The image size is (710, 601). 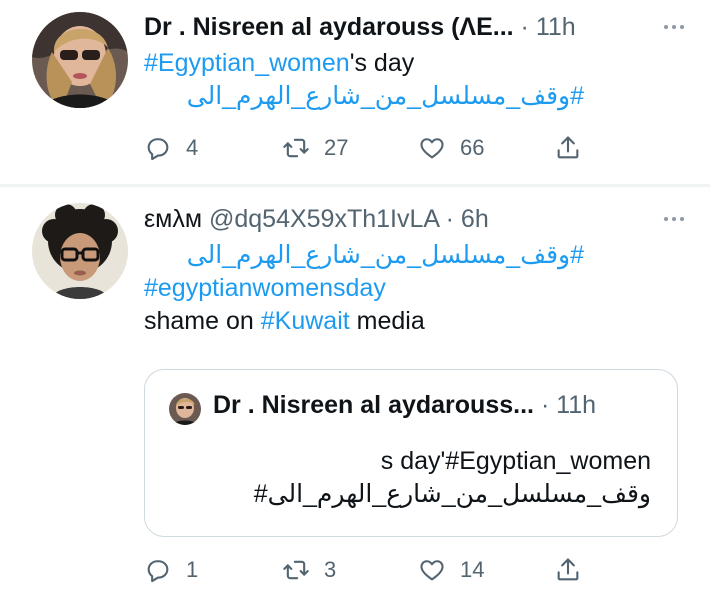 I want to click on timestamp: 6h, so click(x=475, y=219).